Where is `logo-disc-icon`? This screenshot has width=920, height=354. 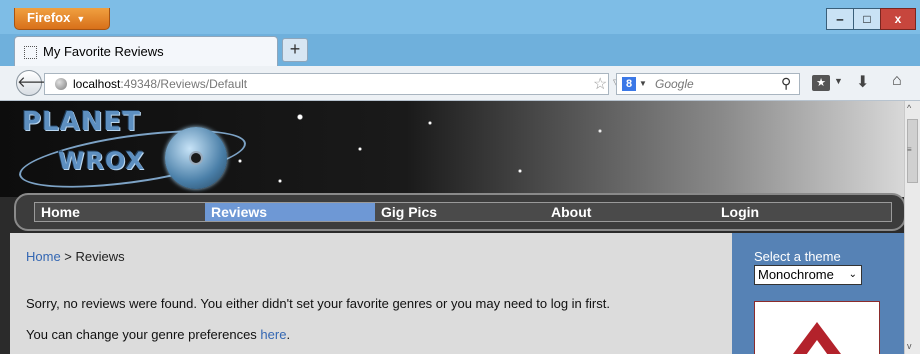
logo-disc-icon is located at coordinates (196, 158).